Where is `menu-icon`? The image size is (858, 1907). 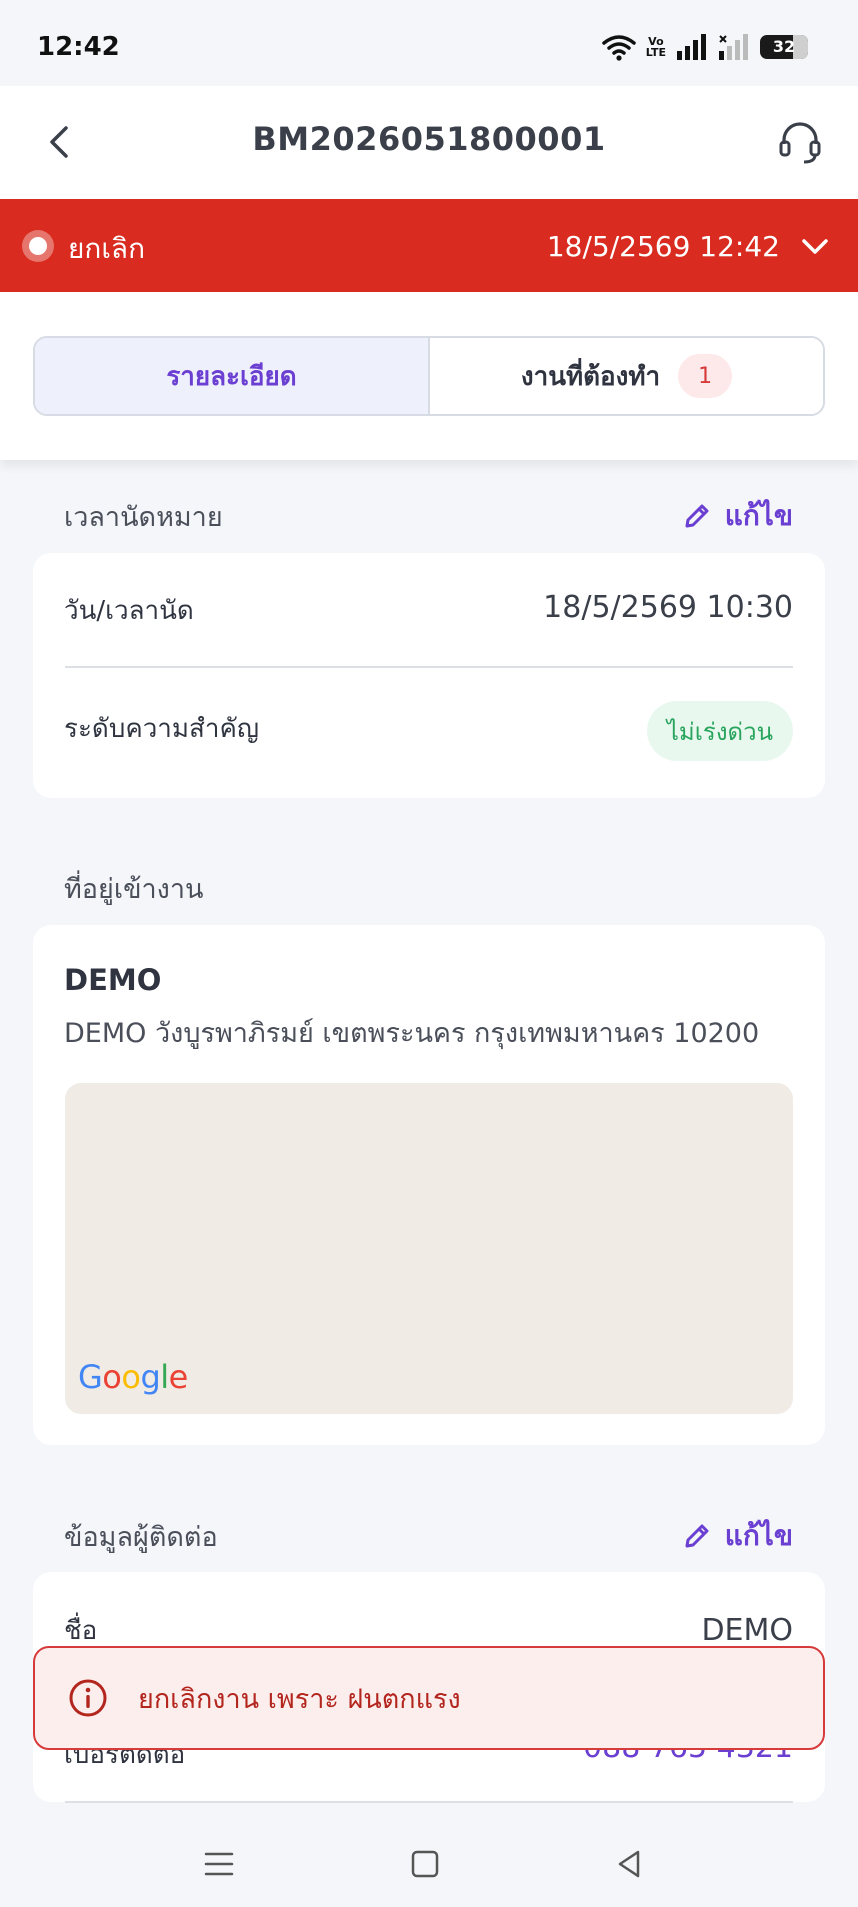
menu-icon is located at coordinates (219, 1864).